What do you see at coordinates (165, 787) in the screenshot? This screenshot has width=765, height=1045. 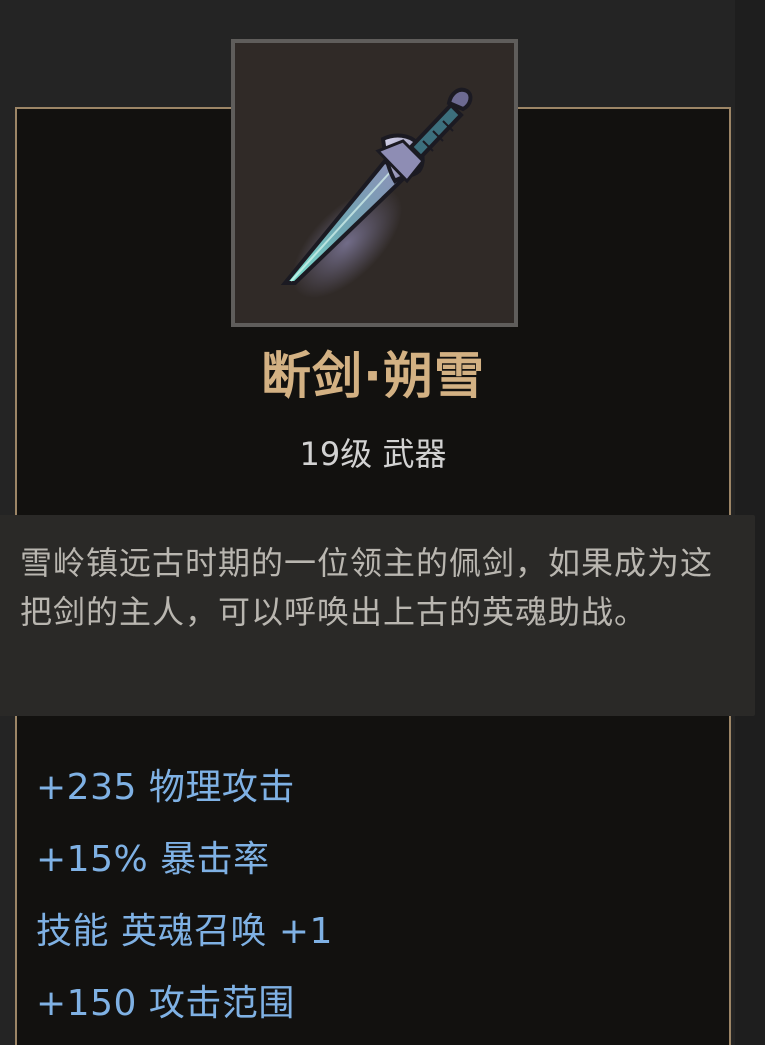 I see `stat-physical-attack: +235 物理攻击` at bounding box center [165, 787].